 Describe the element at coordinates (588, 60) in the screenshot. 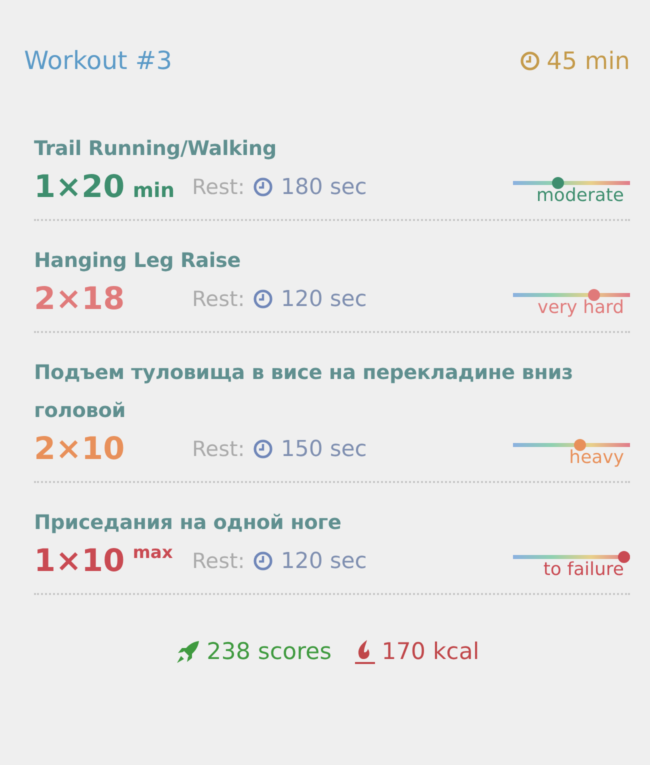

I see `duration-text: 45 min` at that location.